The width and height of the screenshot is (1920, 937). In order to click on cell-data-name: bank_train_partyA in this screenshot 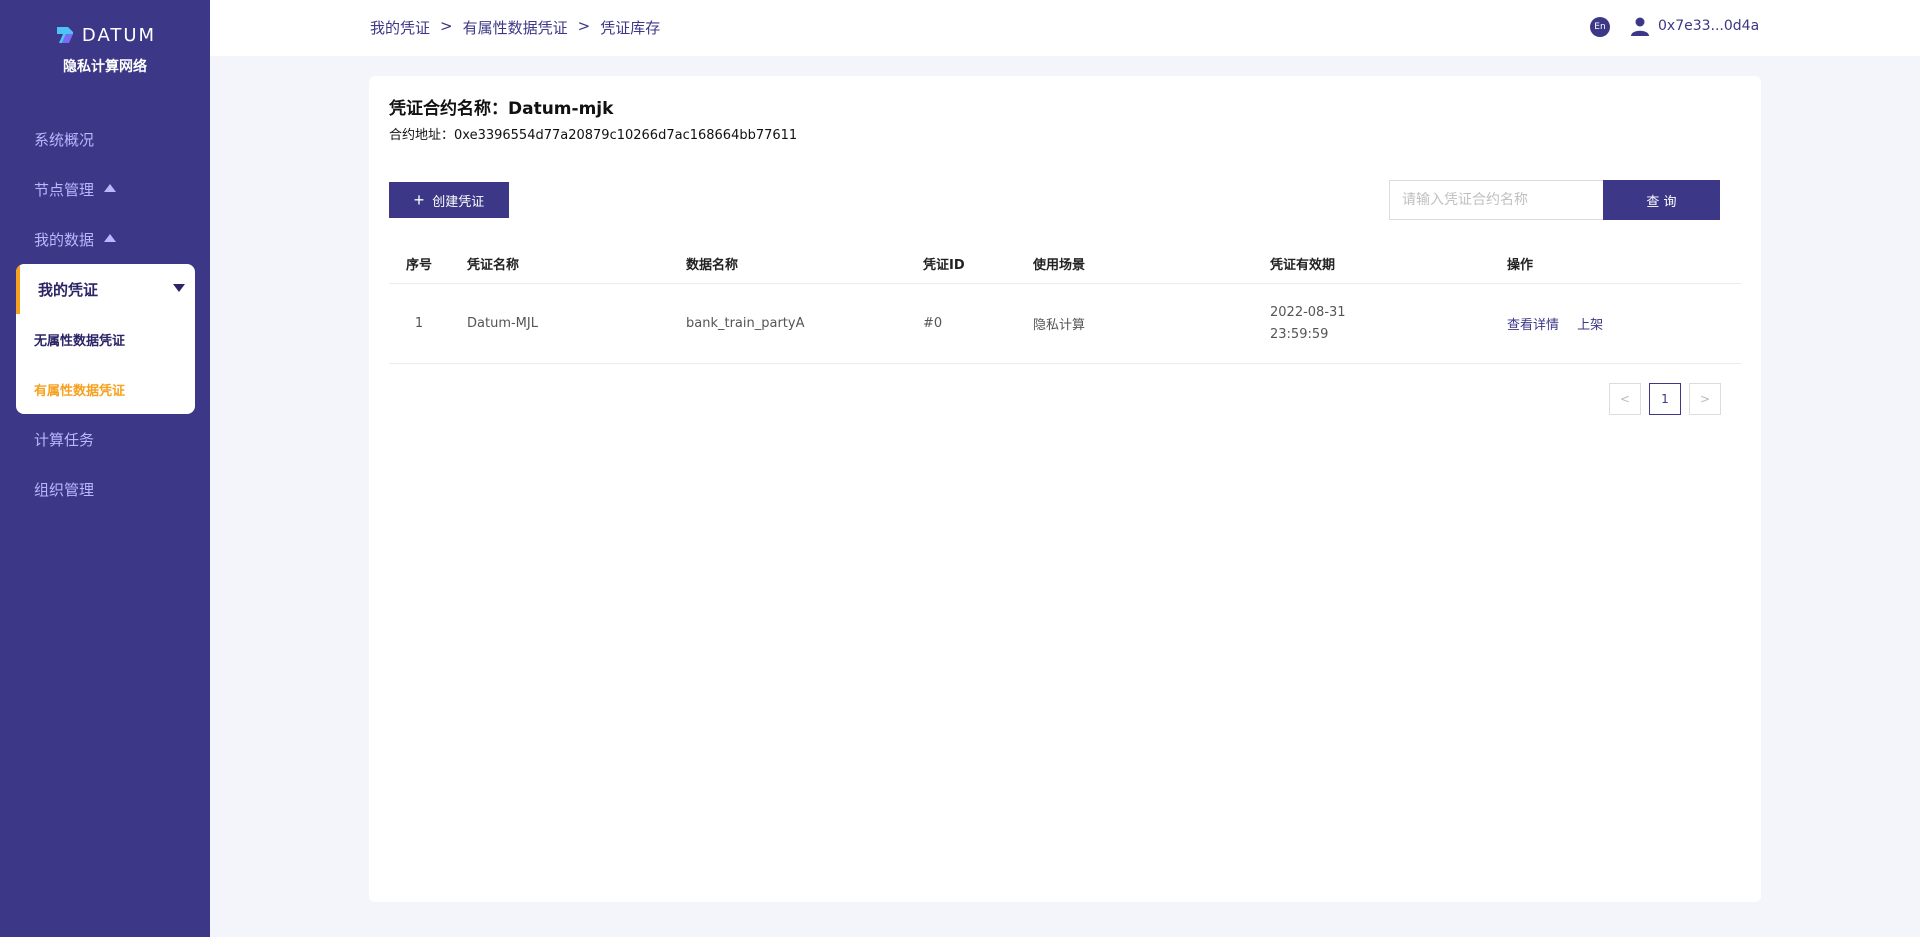, I will do `click(745, 323)`.